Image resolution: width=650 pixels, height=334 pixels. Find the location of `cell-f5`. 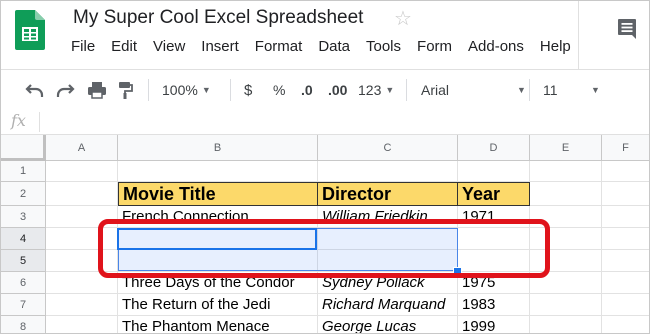

cell-f5 is located at coordinates (625, 261).